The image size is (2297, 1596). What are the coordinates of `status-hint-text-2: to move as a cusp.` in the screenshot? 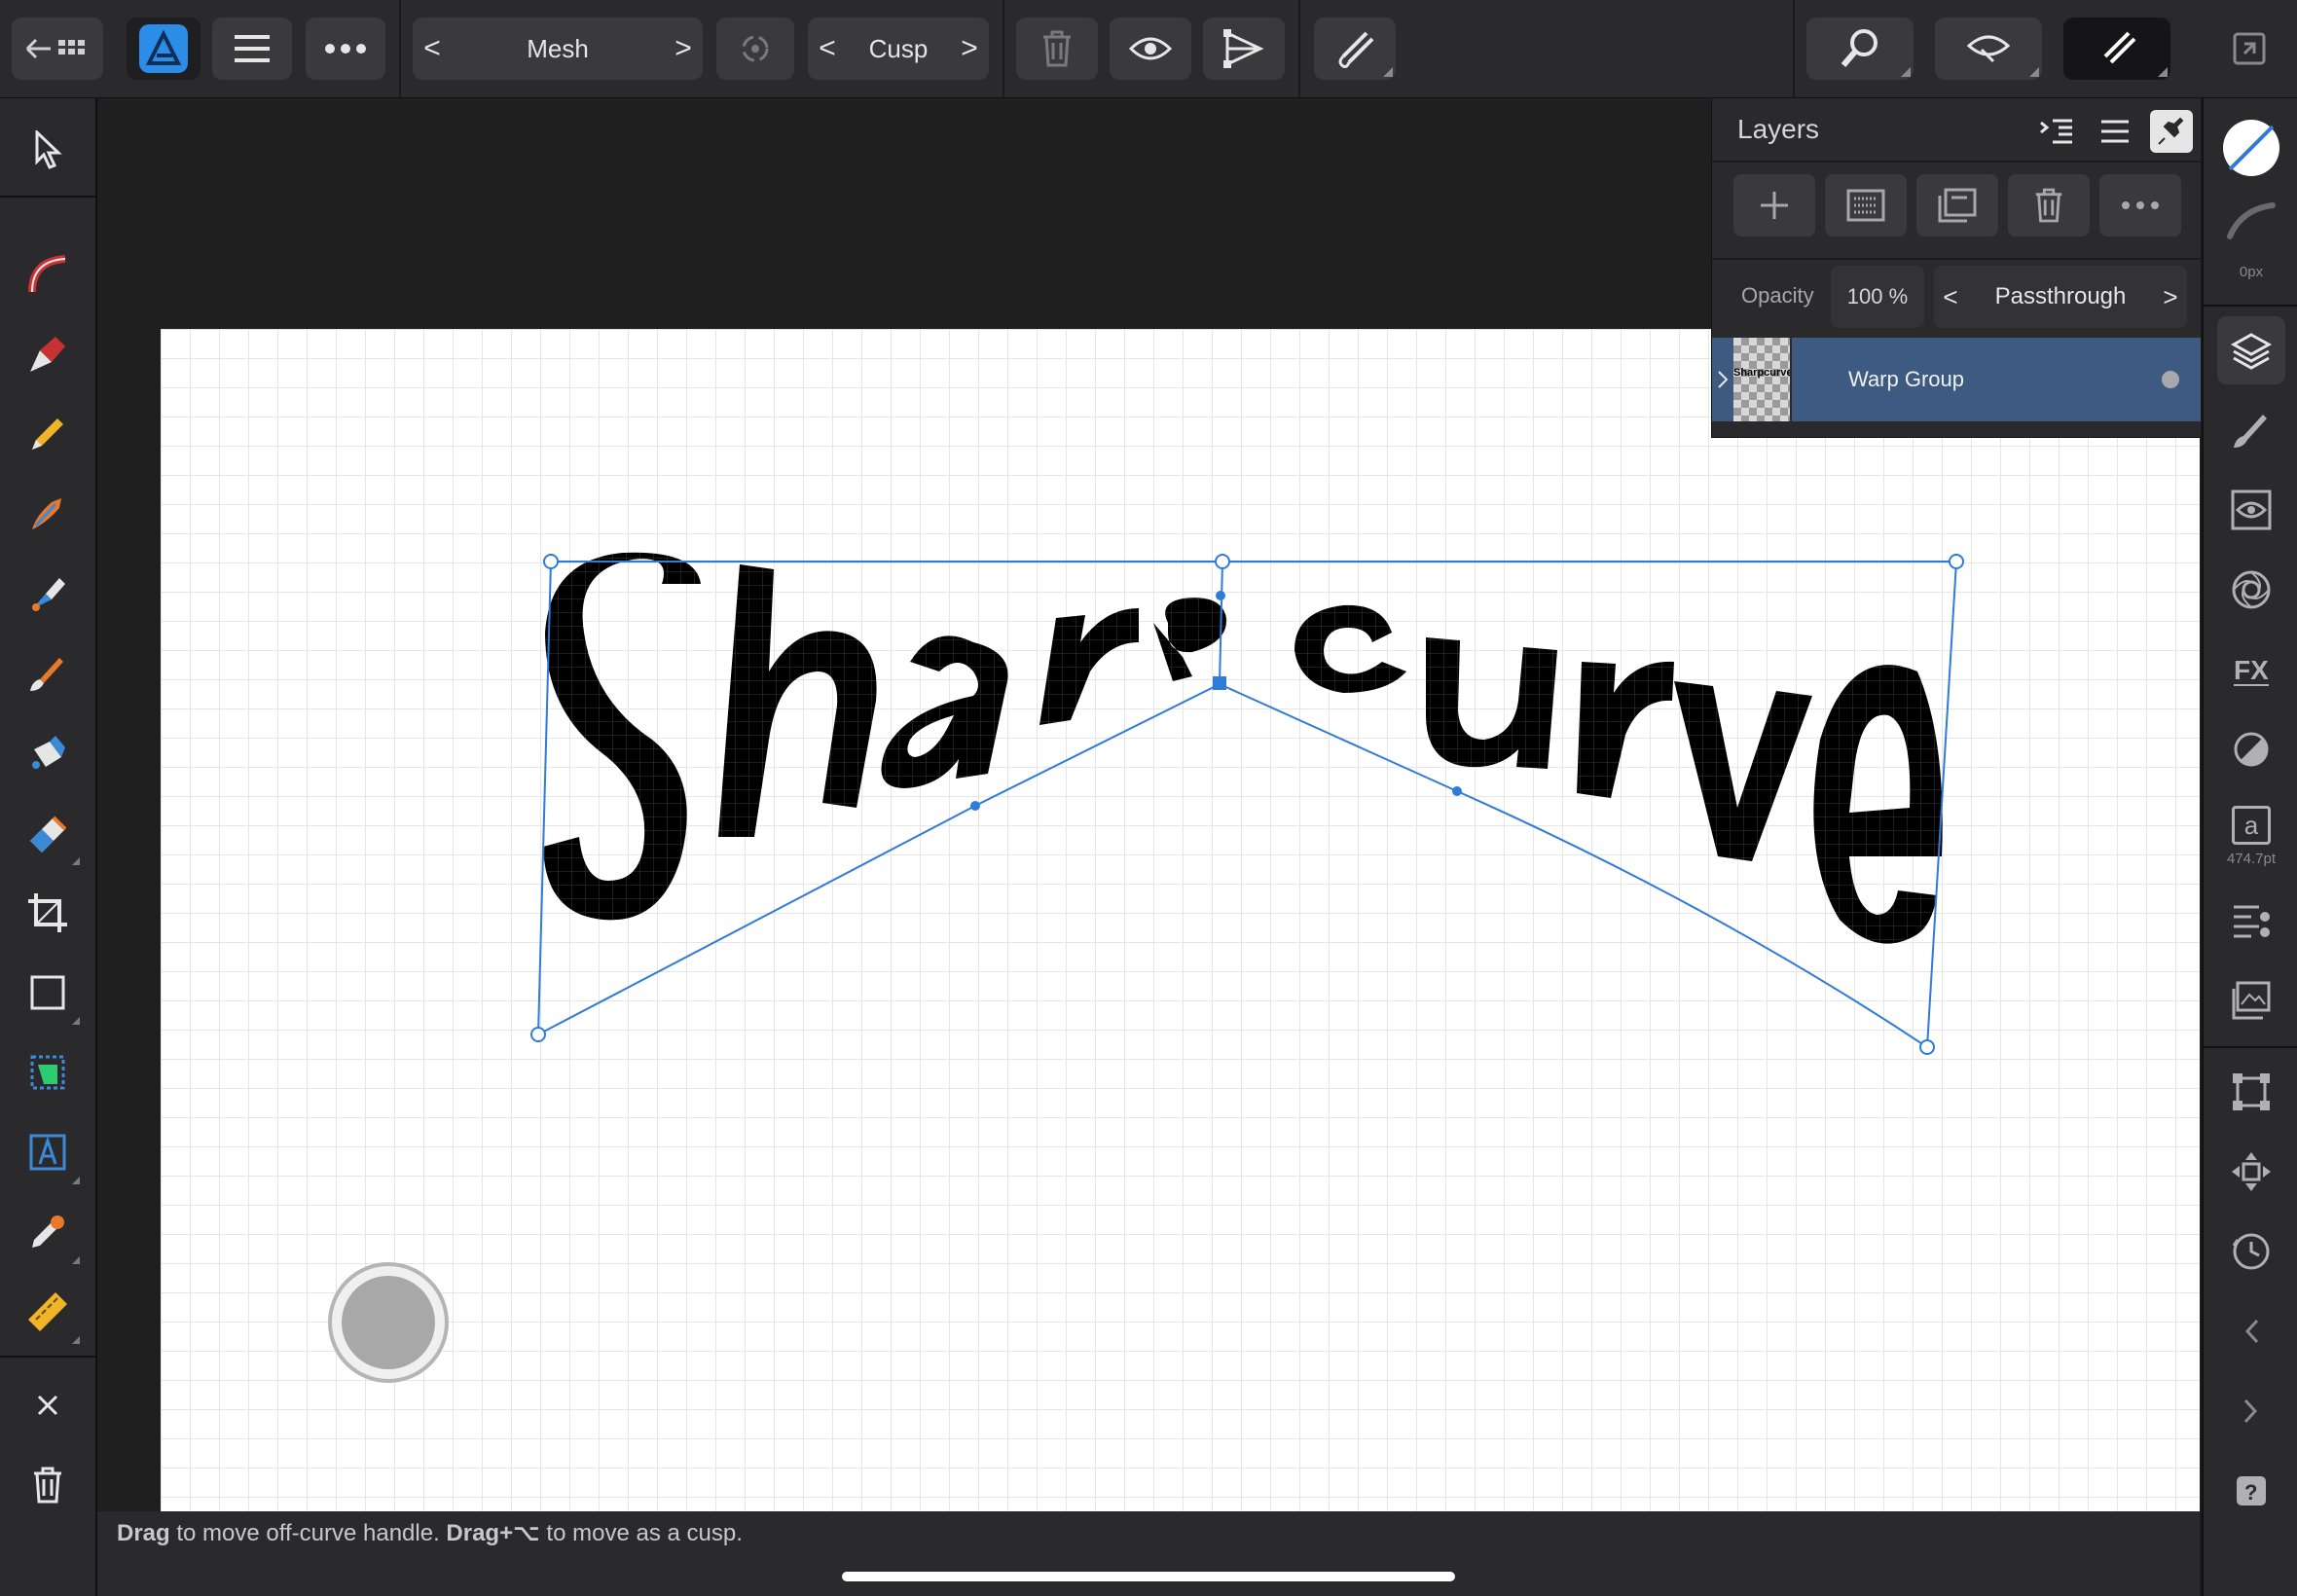 It's located at (641, 1533).